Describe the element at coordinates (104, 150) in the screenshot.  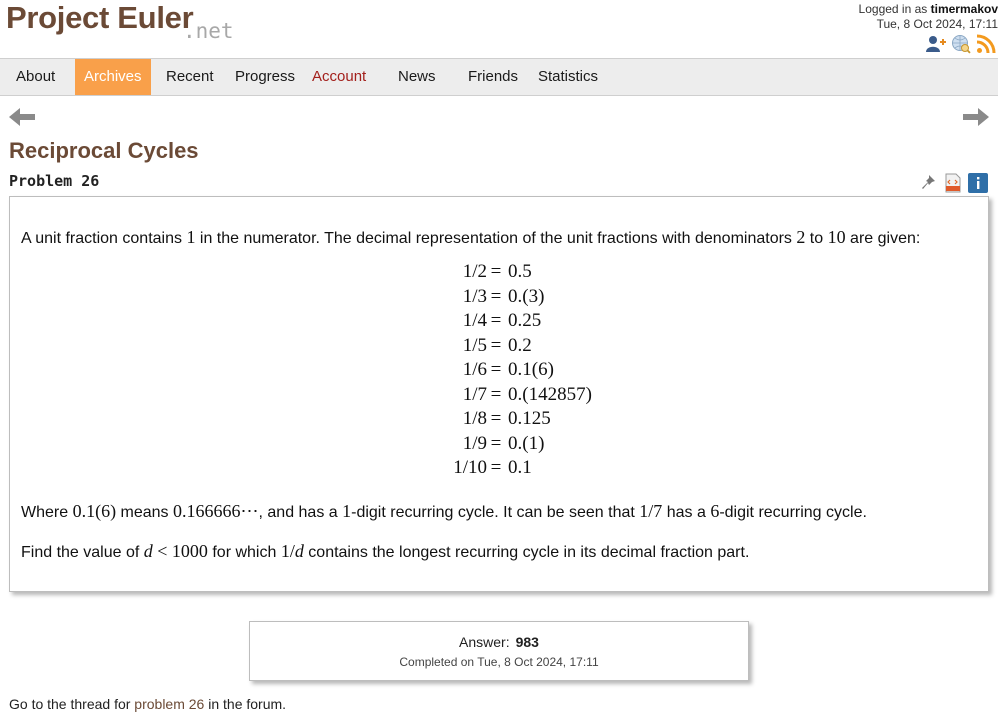
I see `problem-title: Reciprocal Cycles` at that location.